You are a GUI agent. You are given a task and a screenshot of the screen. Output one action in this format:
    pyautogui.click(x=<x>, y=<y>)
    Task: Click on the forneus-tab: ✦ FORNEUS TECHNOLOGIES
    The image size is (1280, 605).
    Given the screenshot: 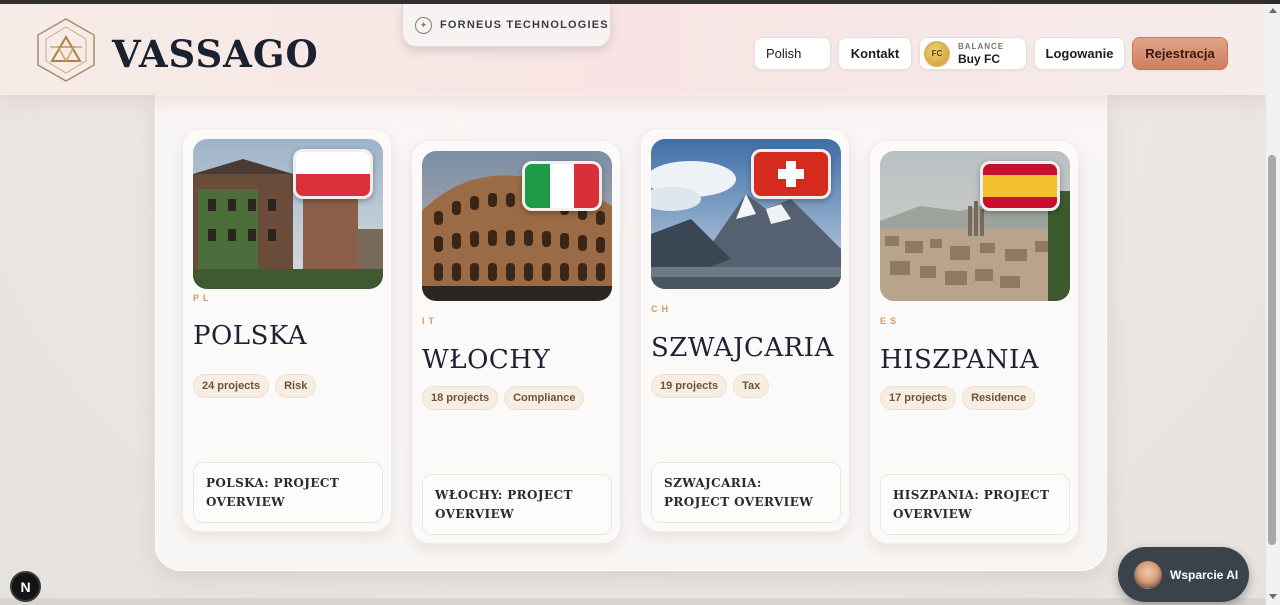 What is the action you would take?
    pyautogui.click(x=506, y=25)
    